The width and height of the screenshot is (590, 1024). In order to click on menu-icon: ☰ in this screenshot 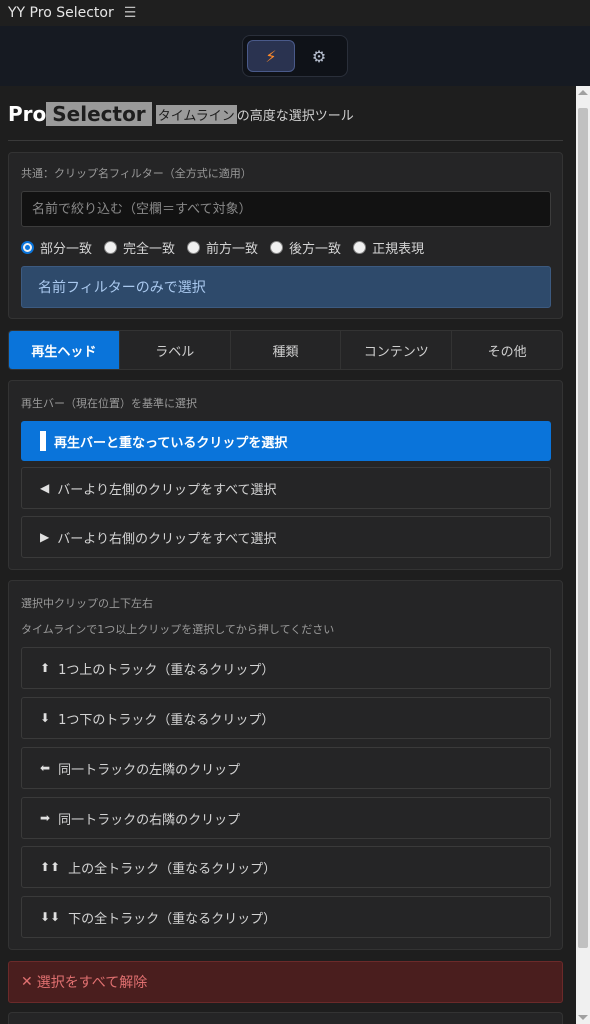, I will do `click(130, 13)`.